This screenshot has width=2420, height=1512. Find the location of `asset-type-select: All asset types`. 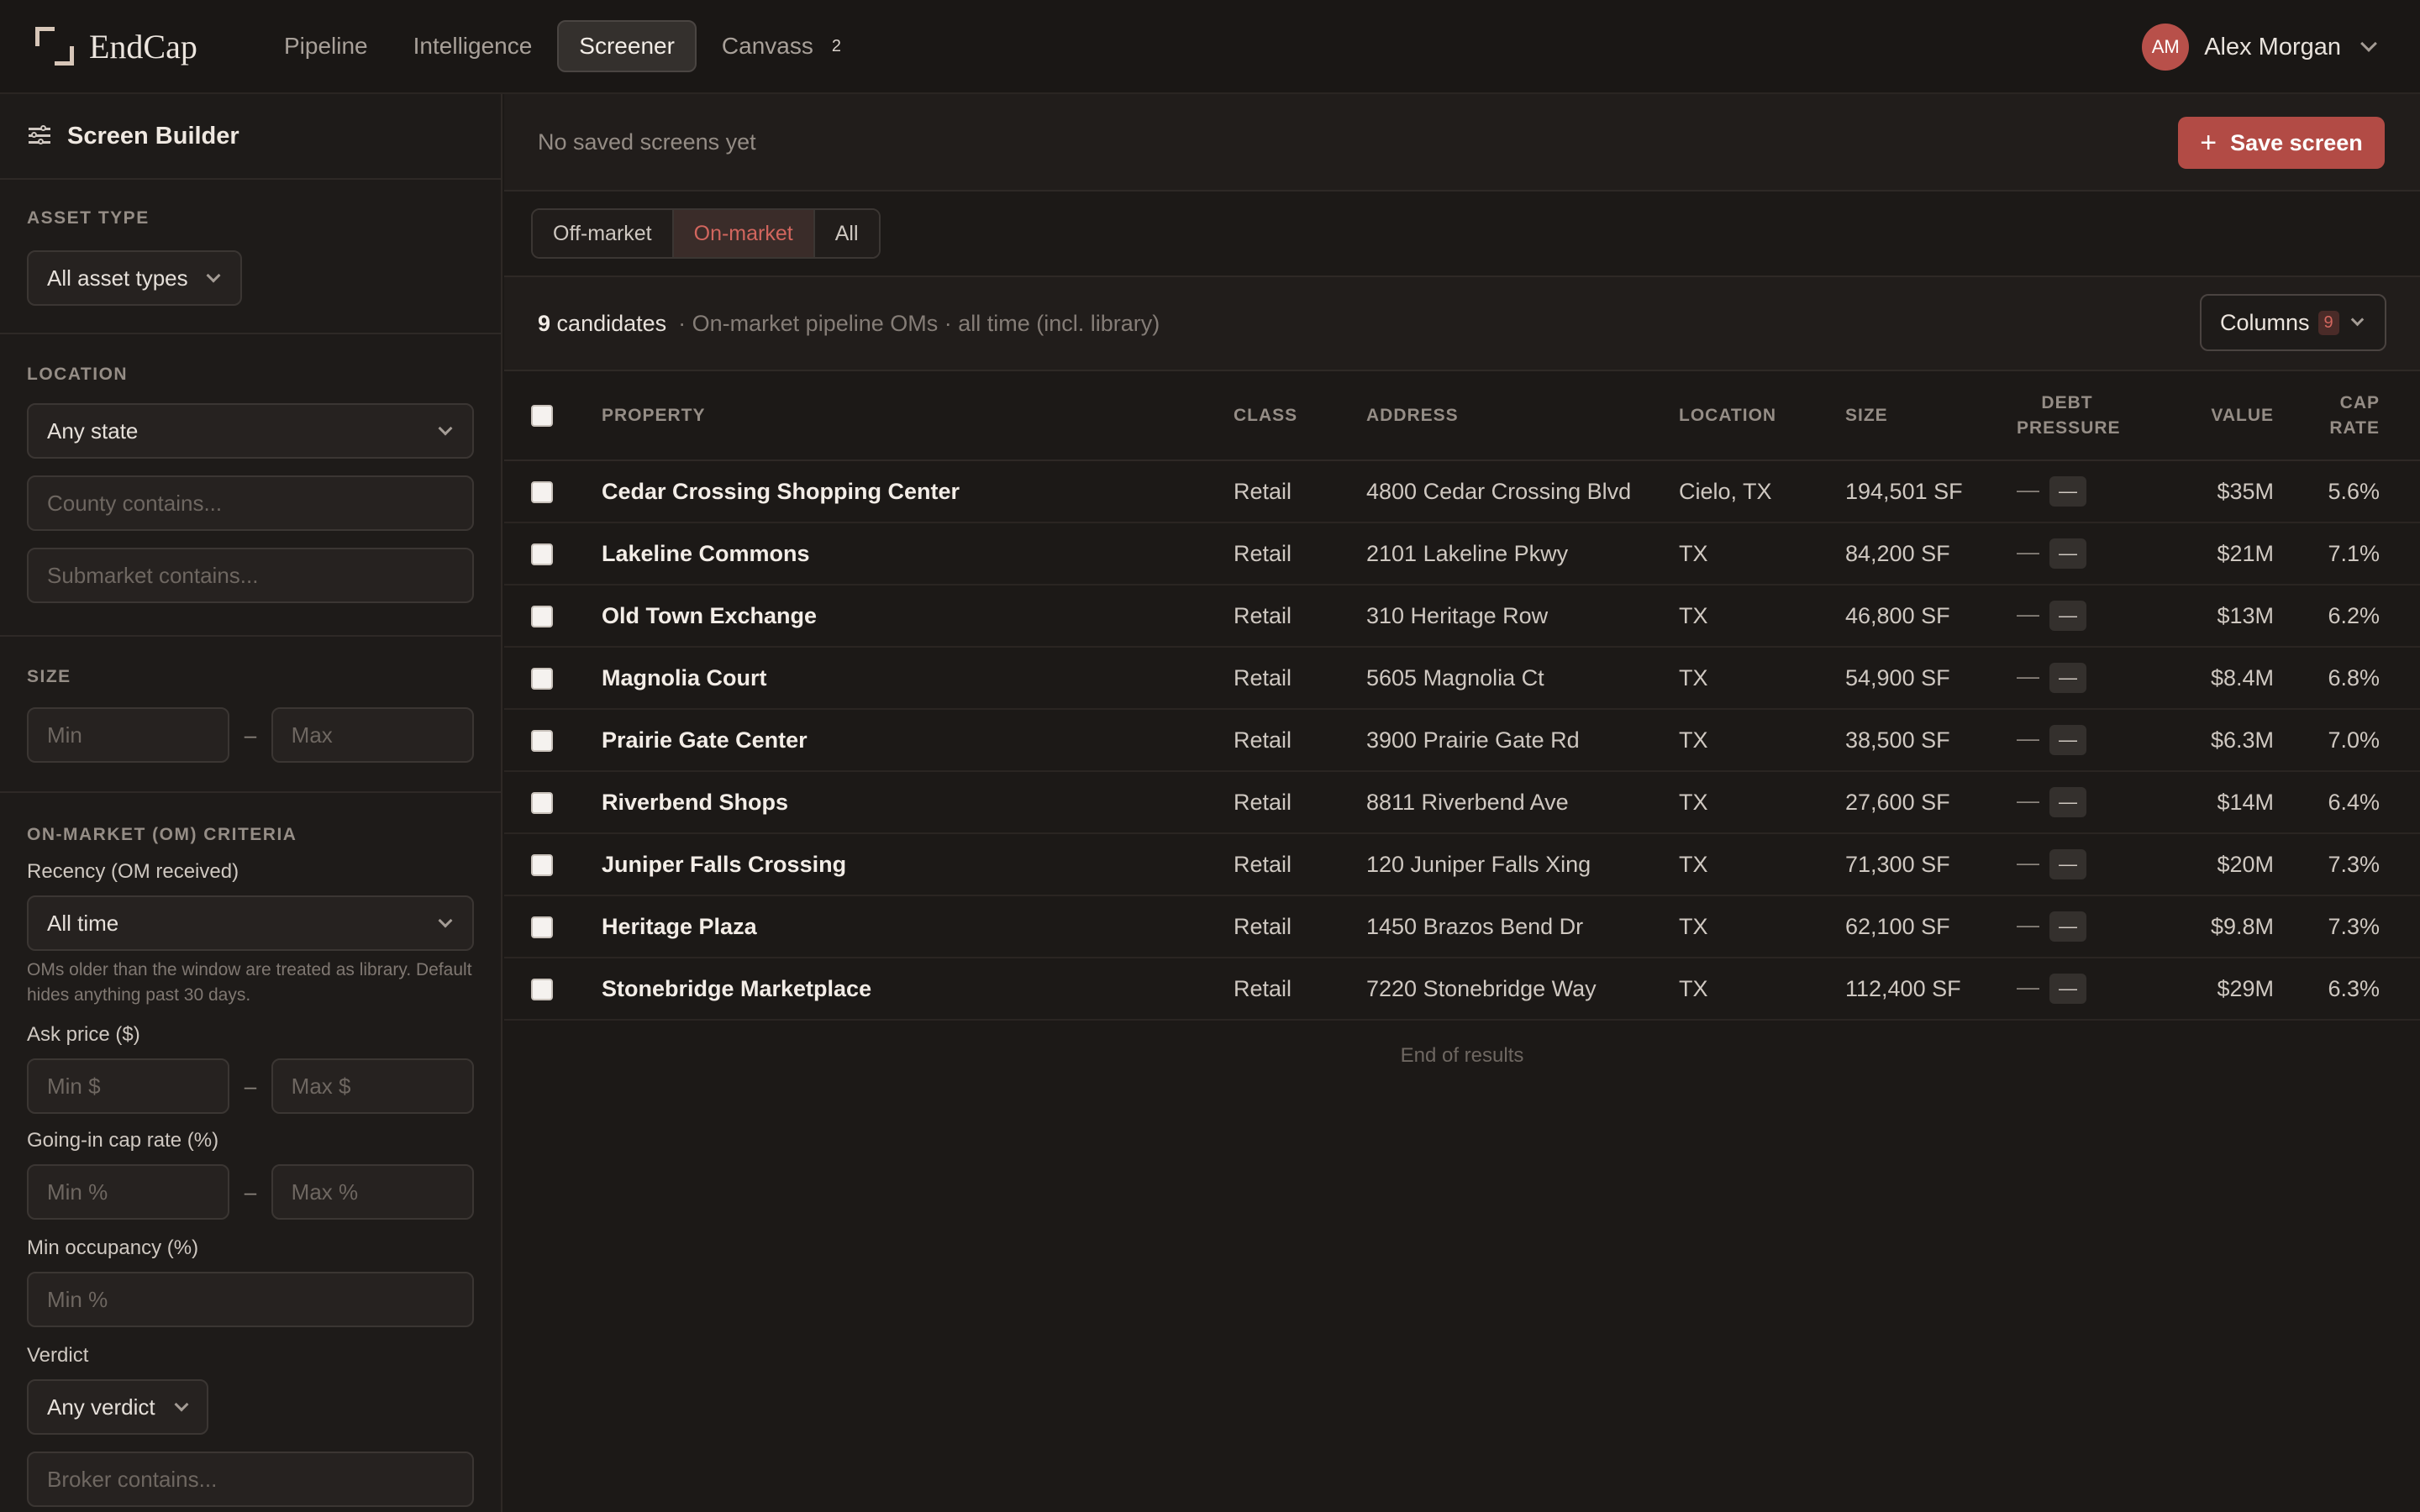

asset-type-select: All asset types is located at coordinates (134, 278).